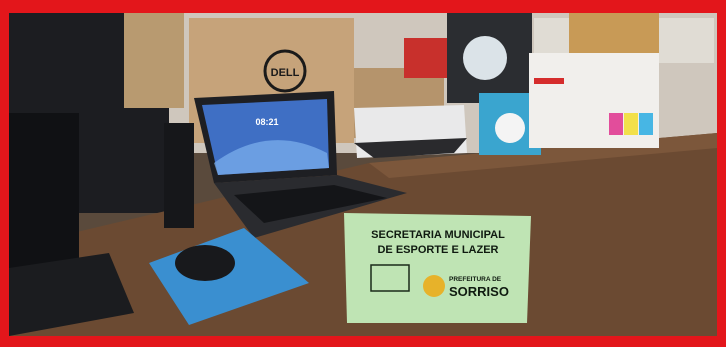  I want to click on dell-logo-text: DELL, so click(285, 73).